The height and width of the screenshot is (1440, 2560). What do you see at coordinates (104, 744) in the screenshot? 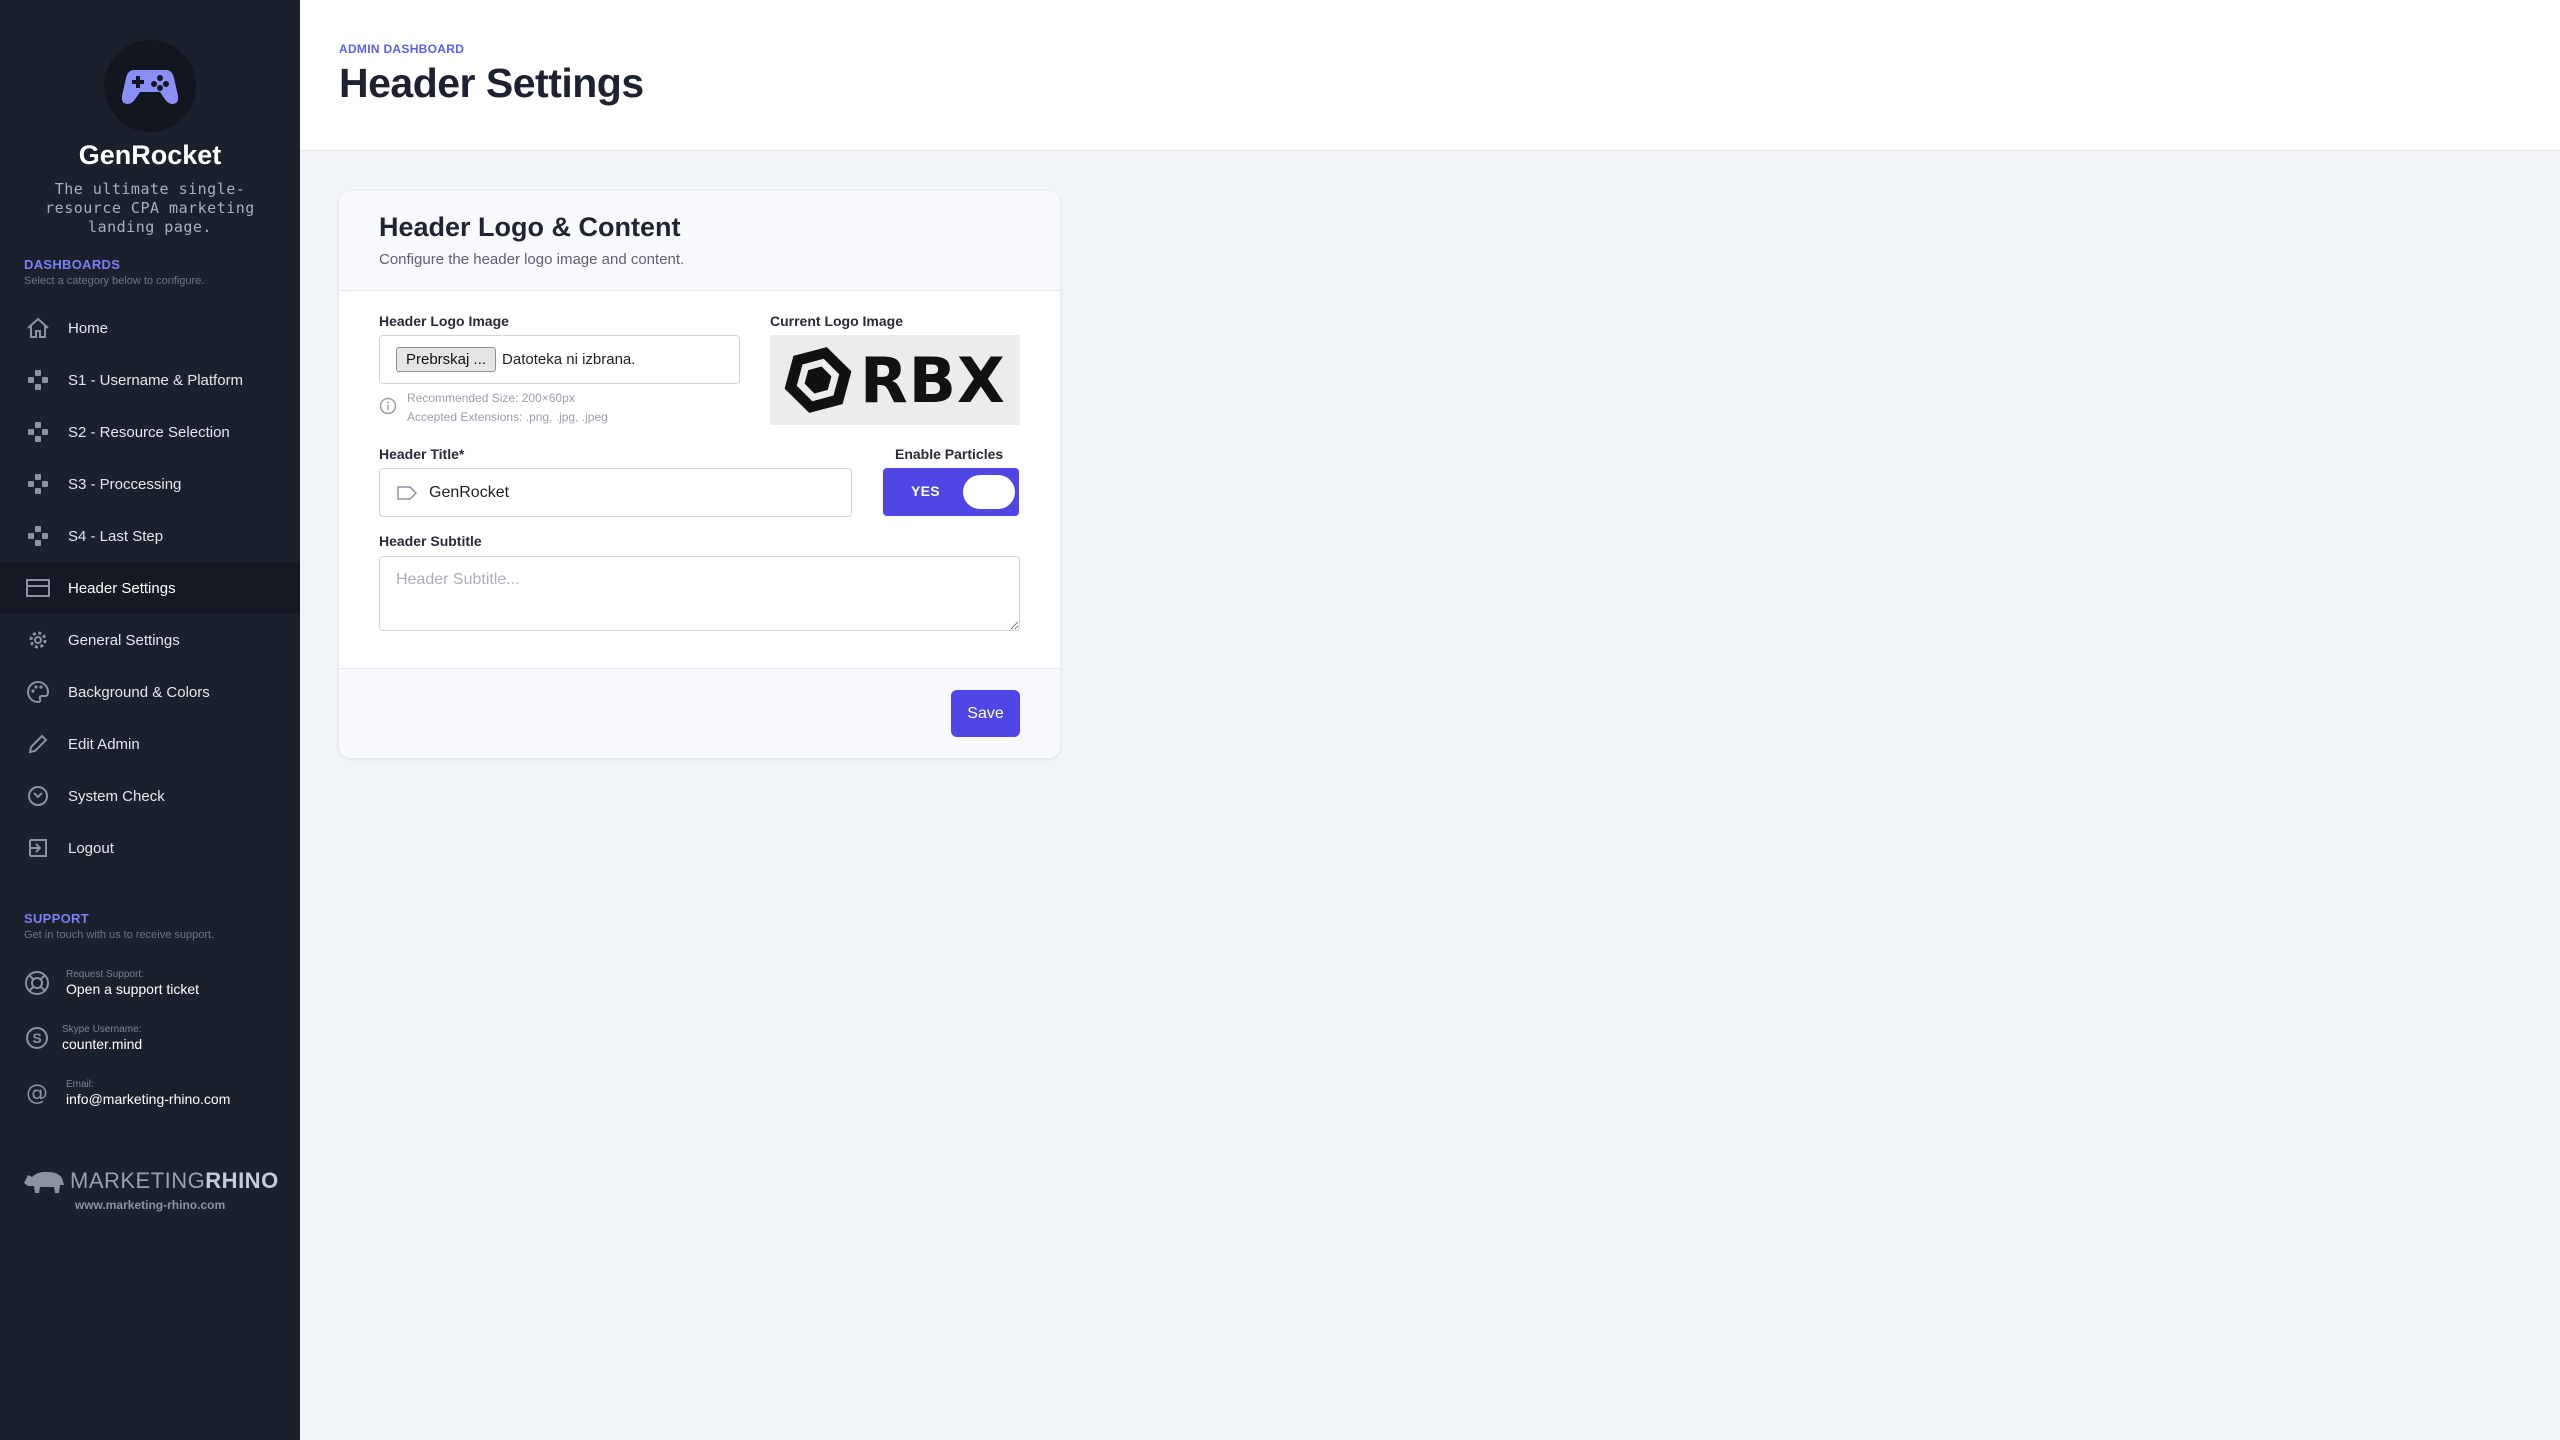
I see `sidebar-item-label: Edit Admin` at bounding box center [104, 744].